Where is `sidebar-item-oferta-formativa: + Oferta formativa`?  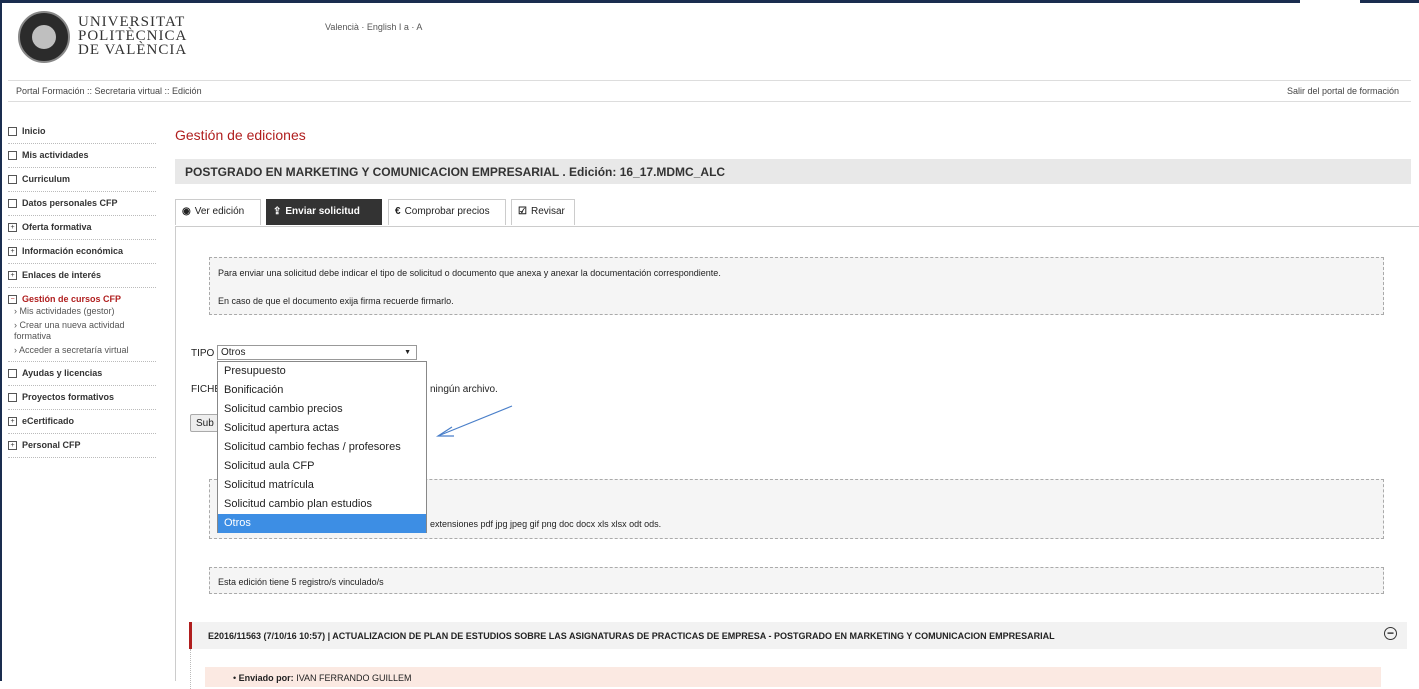 sidebar-item-oferta-formativa: + Oferta formativa is located at coordinates (82, 228).